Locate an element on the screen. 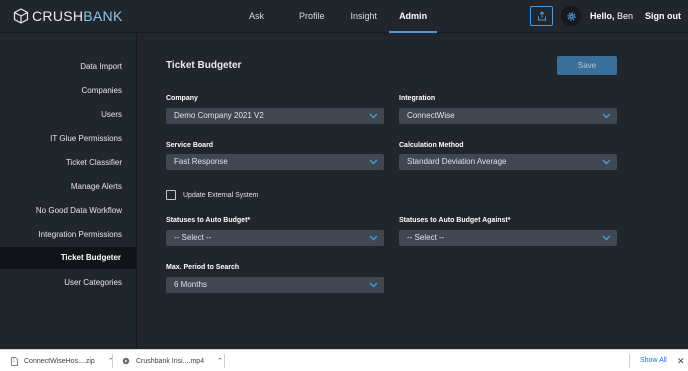  settings-button is located at coordinates (571, 16).